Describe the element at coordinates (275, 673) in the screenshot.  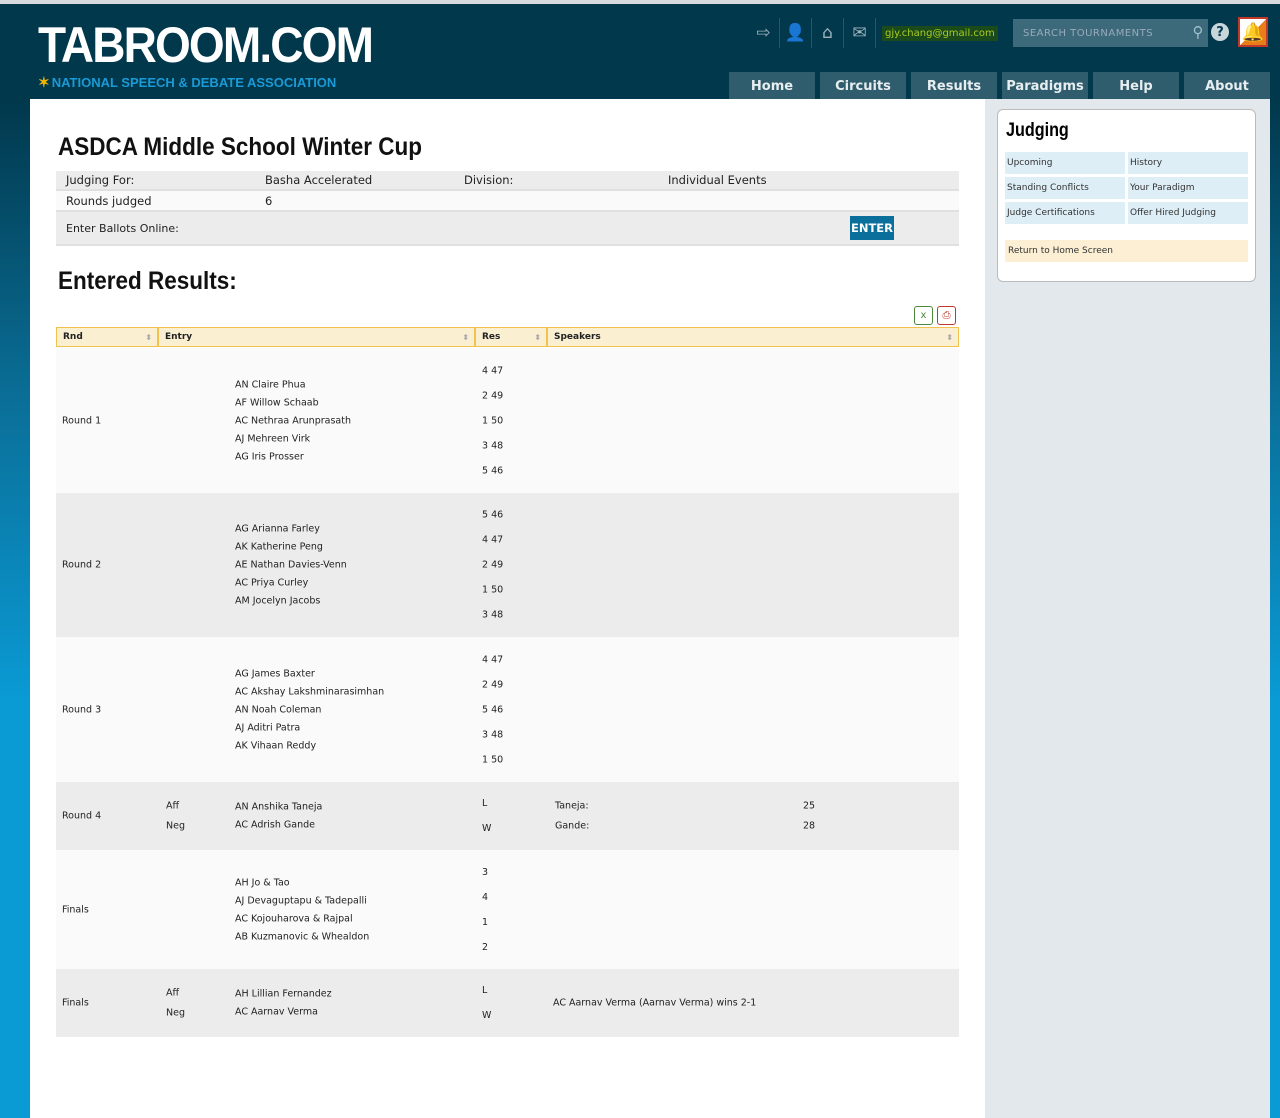
I see `entry-name: AG James Baxter` at that location.